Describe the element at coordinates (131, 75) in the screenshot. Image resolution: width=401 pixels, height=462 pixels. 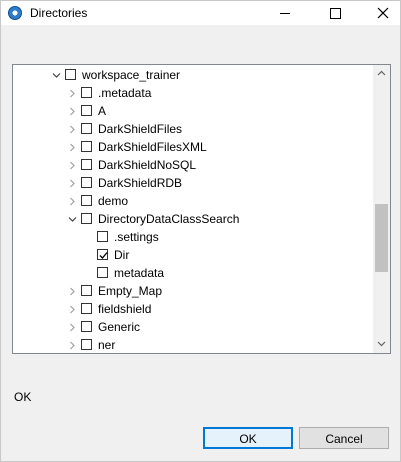
I see `tree-item-label: workspace_trainer` at that location.